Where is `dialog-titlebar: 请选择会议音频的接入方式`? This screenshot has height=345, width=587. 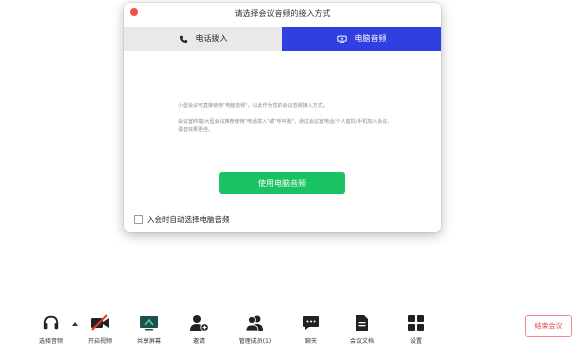
dialog-titlebar: 请选择会议音频的接入方式 is located at coordinates (282, 13).